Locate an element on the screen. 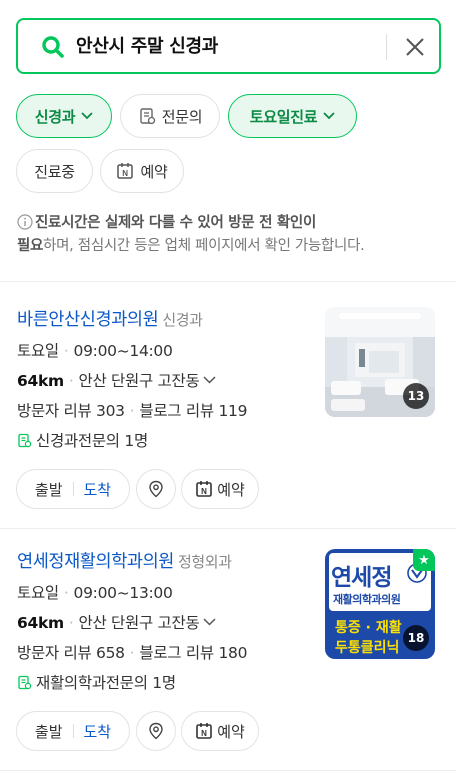 The height and width of the screenshot is (773, 456). place-hours: 토요일 · 09:00~13:00 is located at coordinates (95, 593).